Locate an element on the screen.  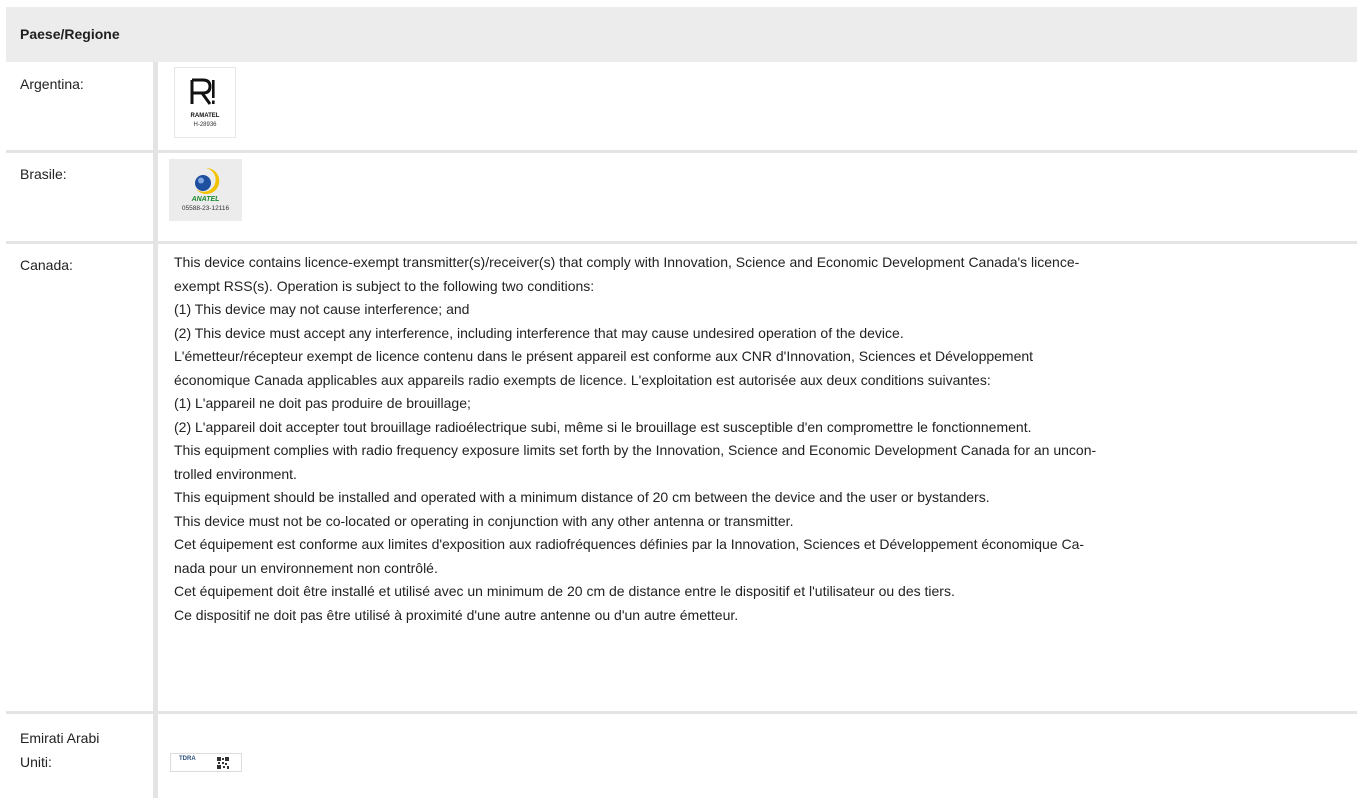
tdra-logo: TDRA is located at coordinates (206, 762).